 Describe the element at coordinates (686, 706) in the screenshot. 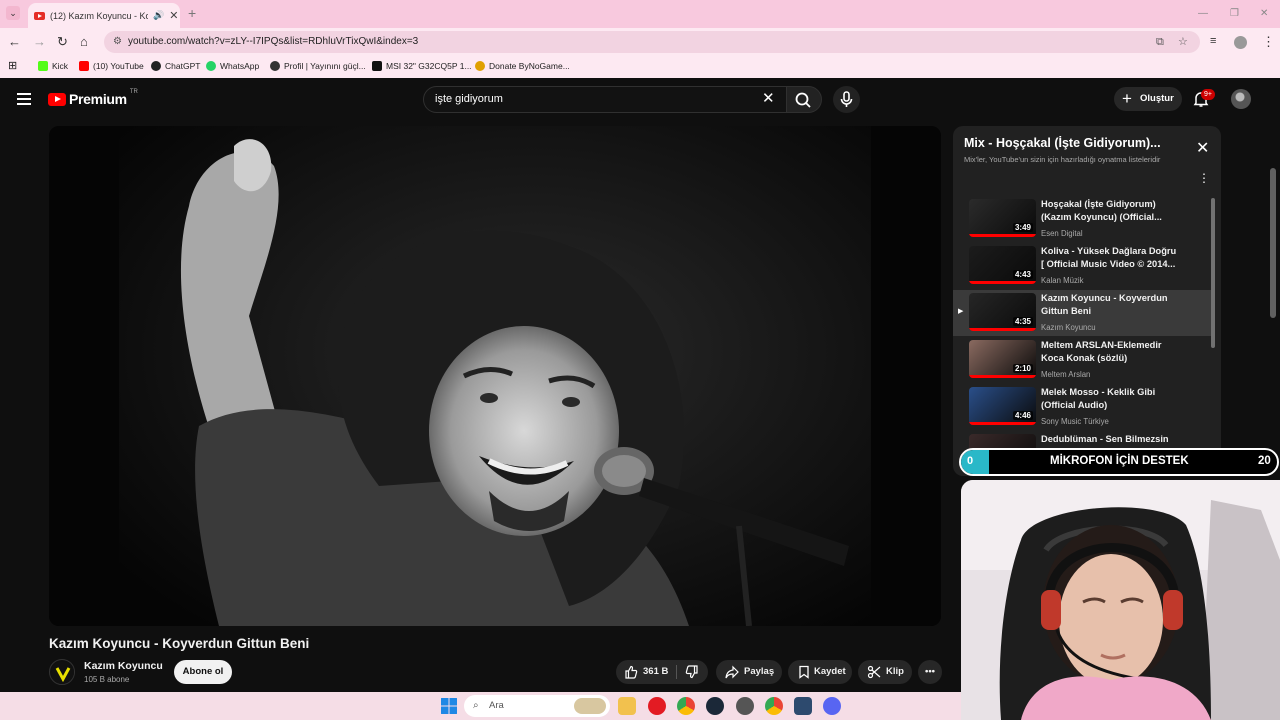

I see `chrome-icon` at that location.